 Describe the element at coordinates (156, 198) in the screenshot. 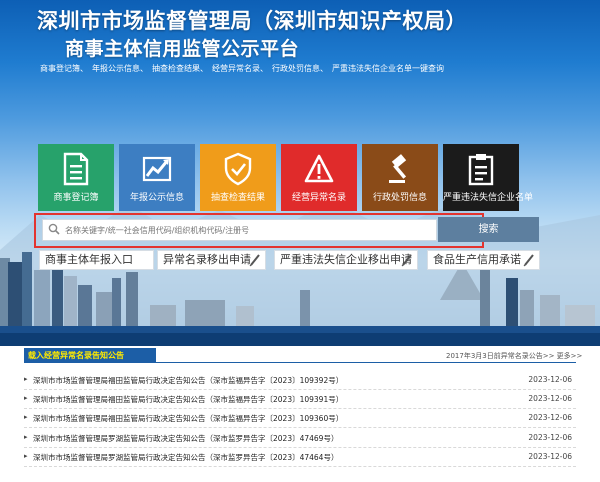

I see `tile-label: 年报公示信息` at that location.